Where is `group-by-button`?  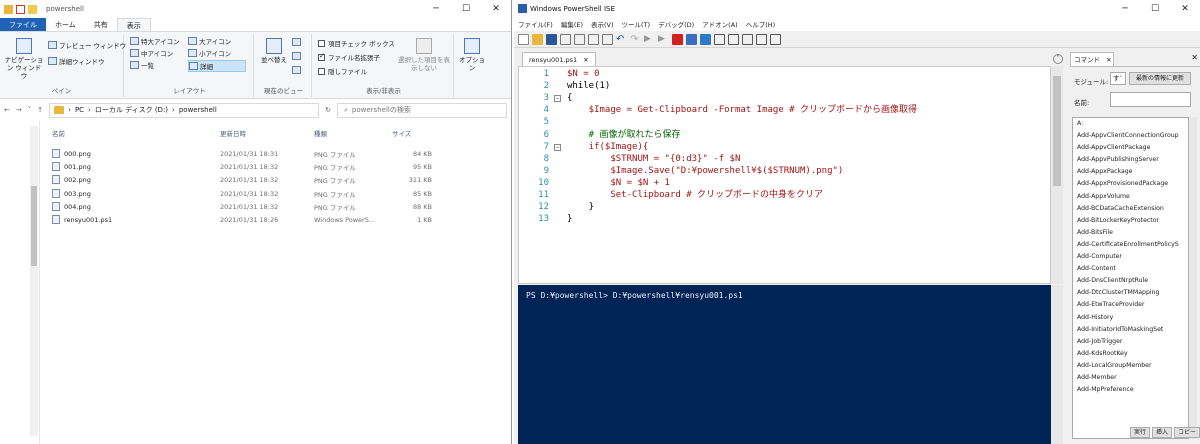
group-by-button is located at coordinates (297, 42).